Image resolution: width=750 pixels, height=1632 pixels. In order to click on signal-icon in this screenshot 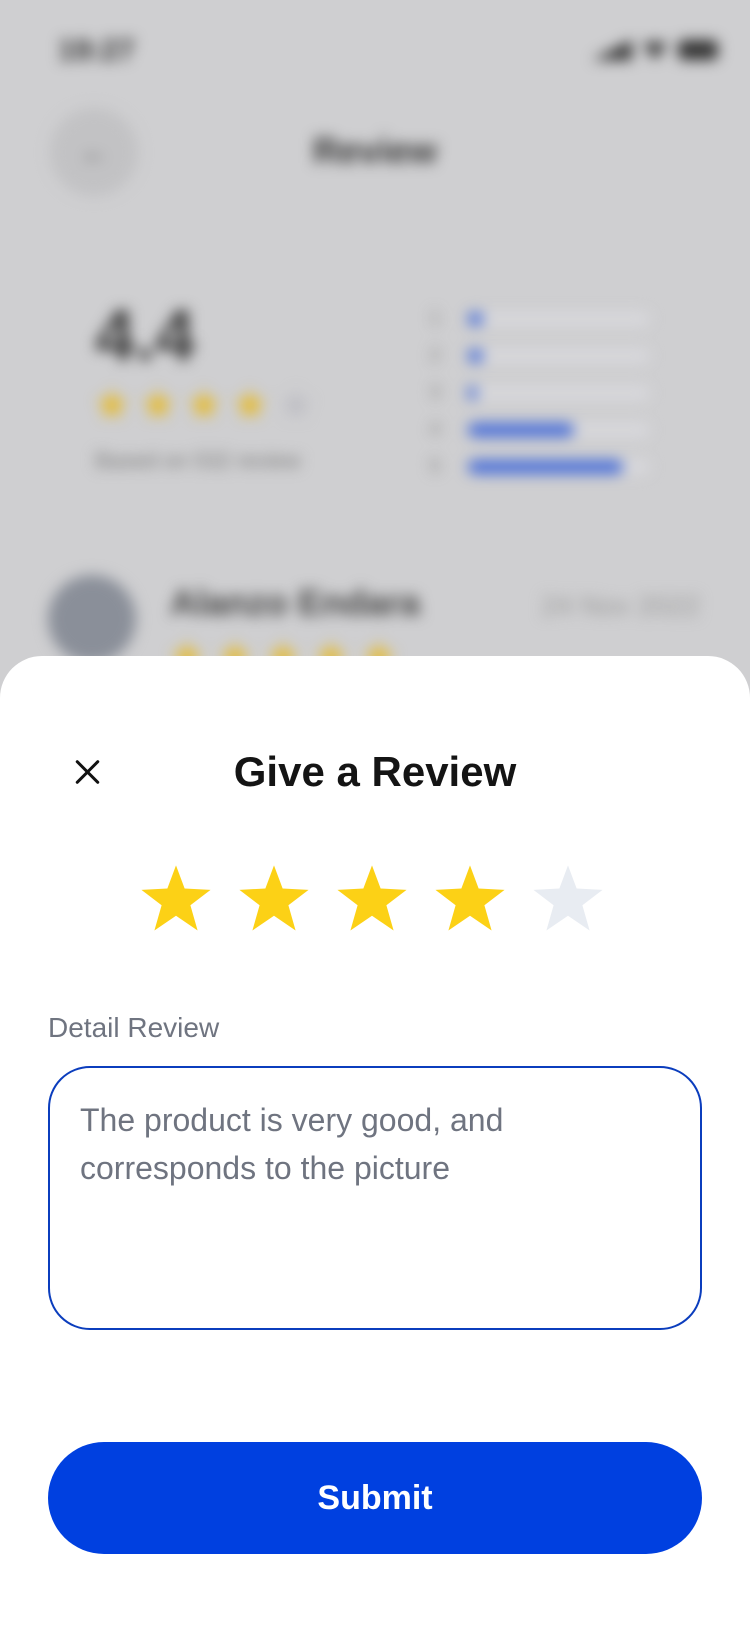, I will do `click(612, 50)`.